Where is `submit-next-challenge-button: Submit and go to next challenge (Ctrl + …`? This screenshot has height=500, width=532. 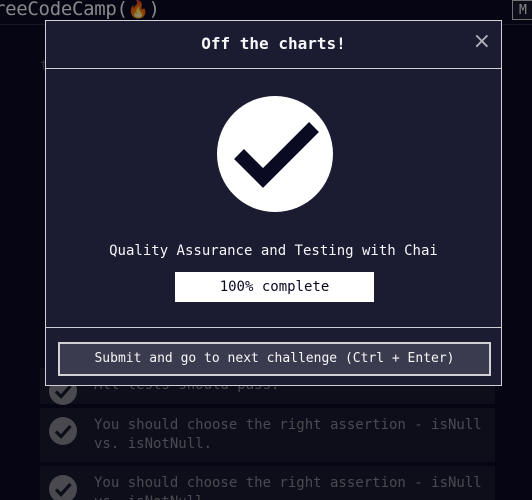 submit-next-challenge-button: Submit and go to next challenge (Ctrl + … is located at coordinates (274, 359).